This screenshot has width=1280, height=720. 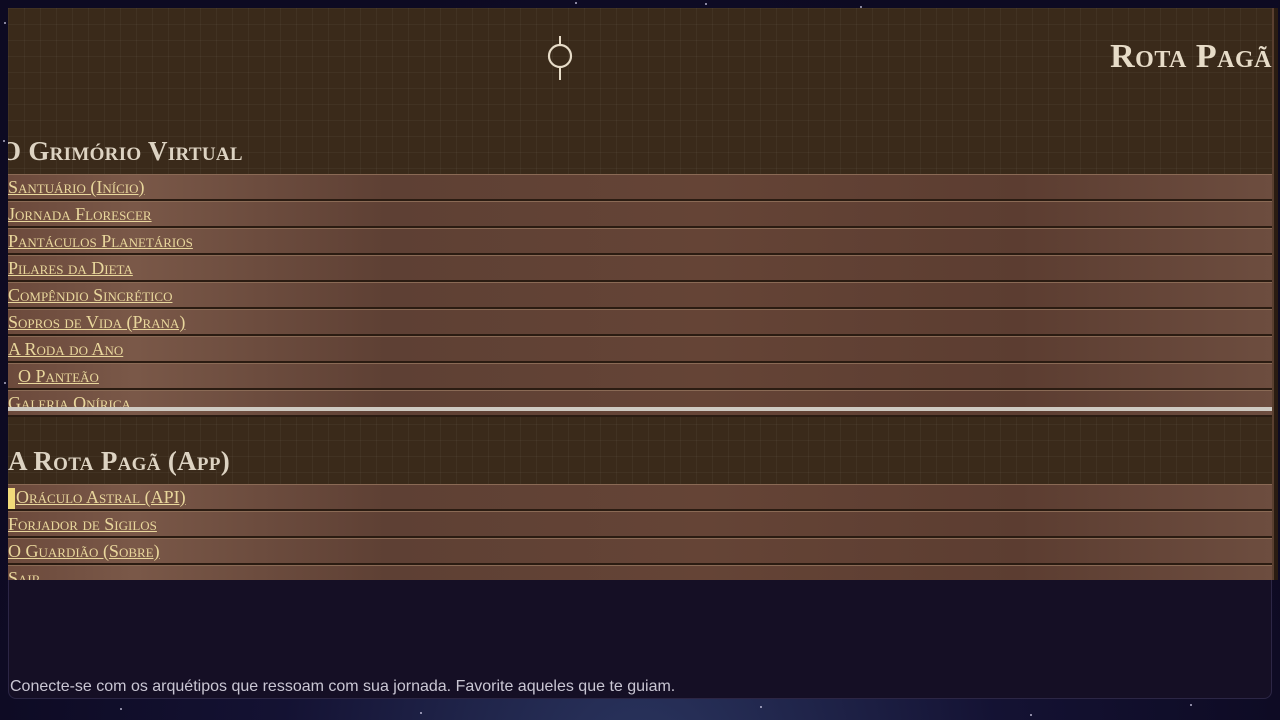 I want to click on menu-item-forjador-sigilos: Forjador de Sigilos, so click(x=640, y=524).